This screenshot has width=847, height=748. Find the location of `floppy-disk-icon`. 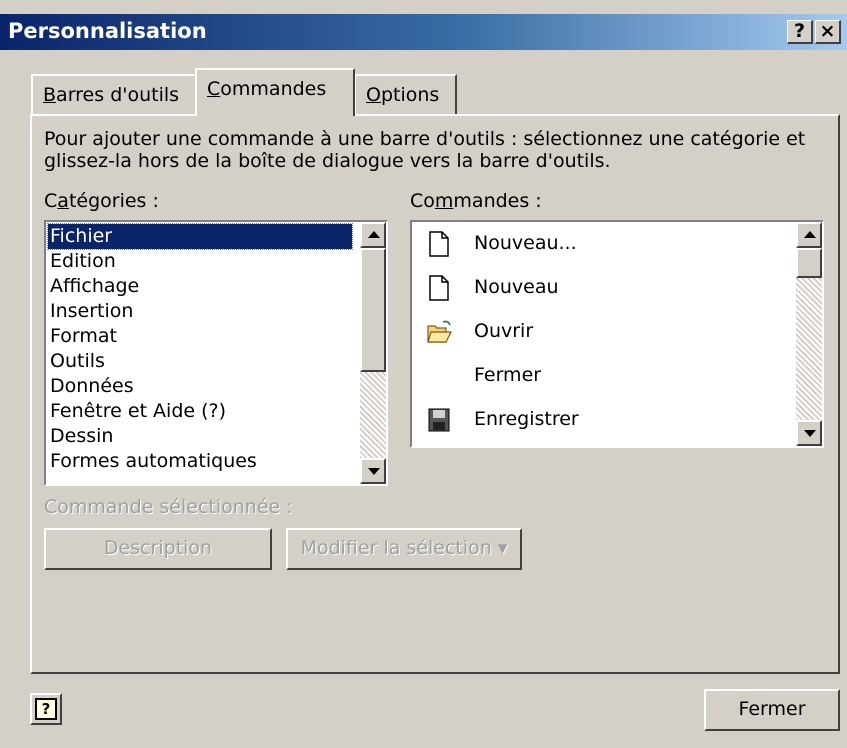

floppy-disk-icon is located at coordinates (439, 420).